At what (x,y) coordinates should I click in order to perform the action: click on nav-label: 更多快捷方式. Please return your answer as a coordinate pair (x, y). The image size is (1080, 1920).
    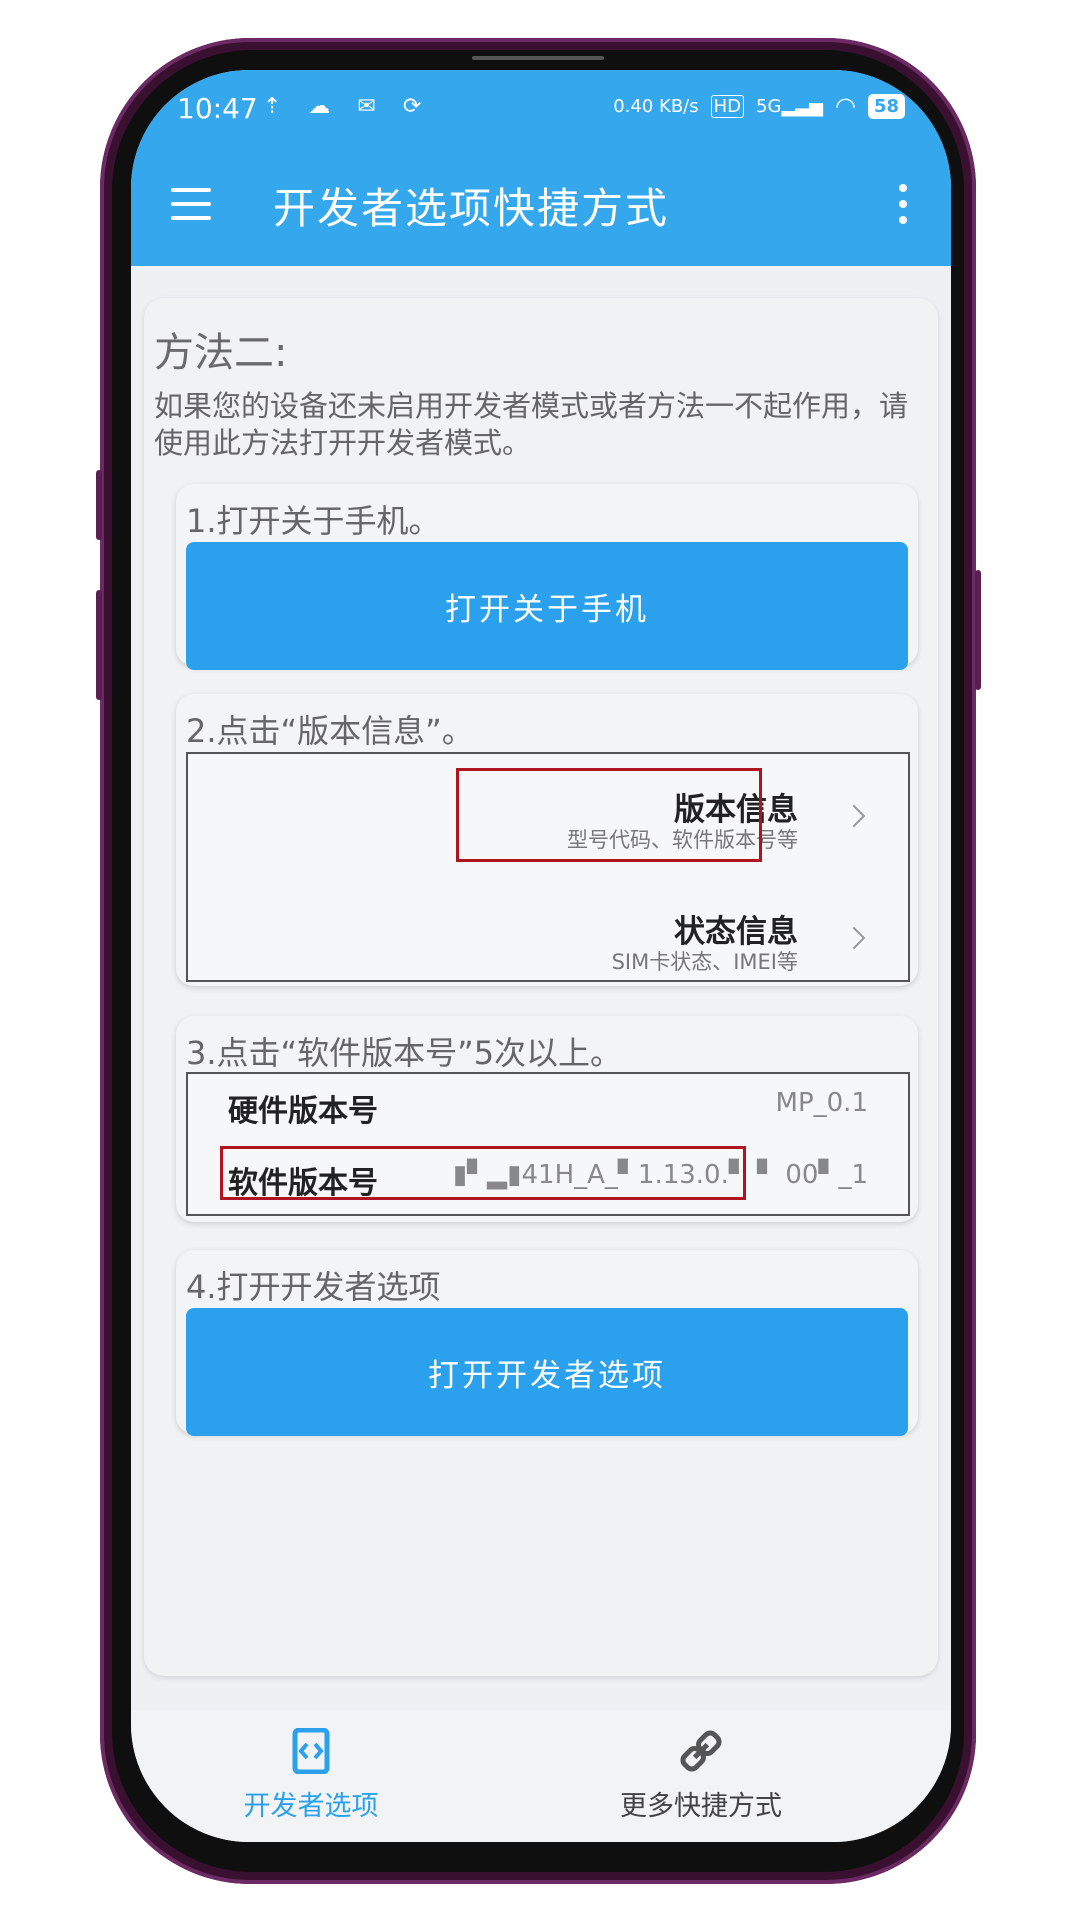
    Looking at the image, I should click on (701, 1806).